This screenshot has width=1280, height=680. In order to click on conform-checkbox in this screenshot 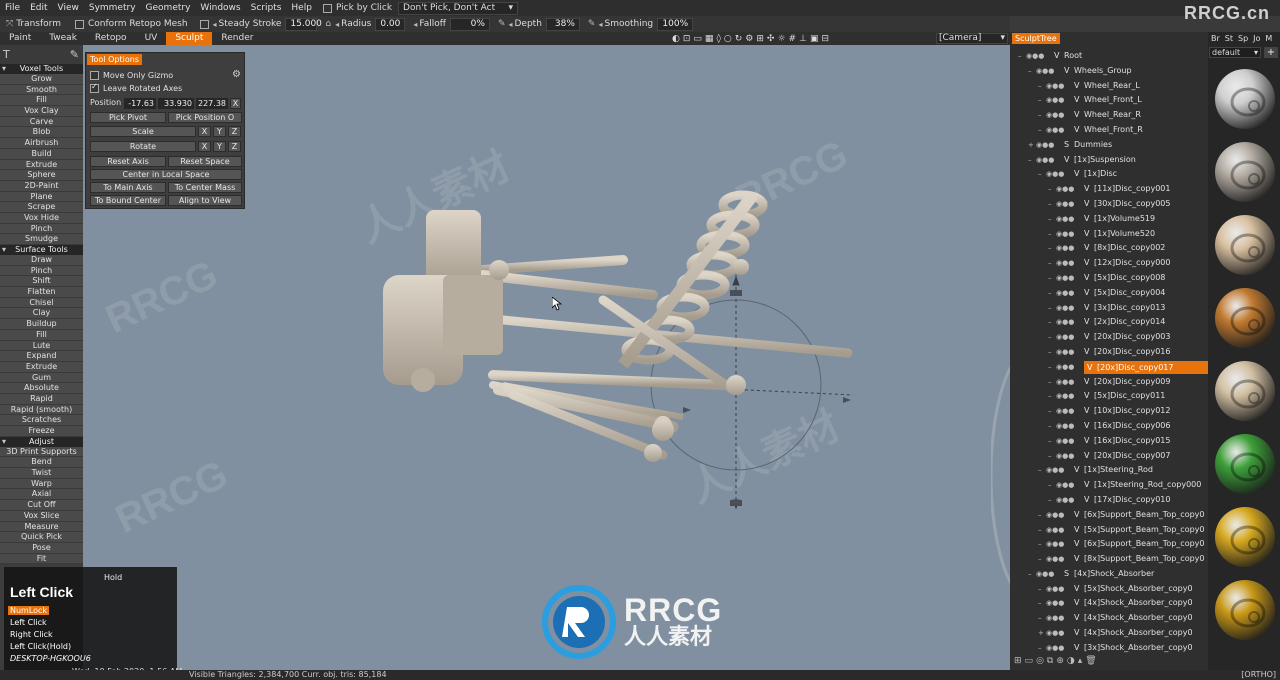, I will do `click(79, 24)`.